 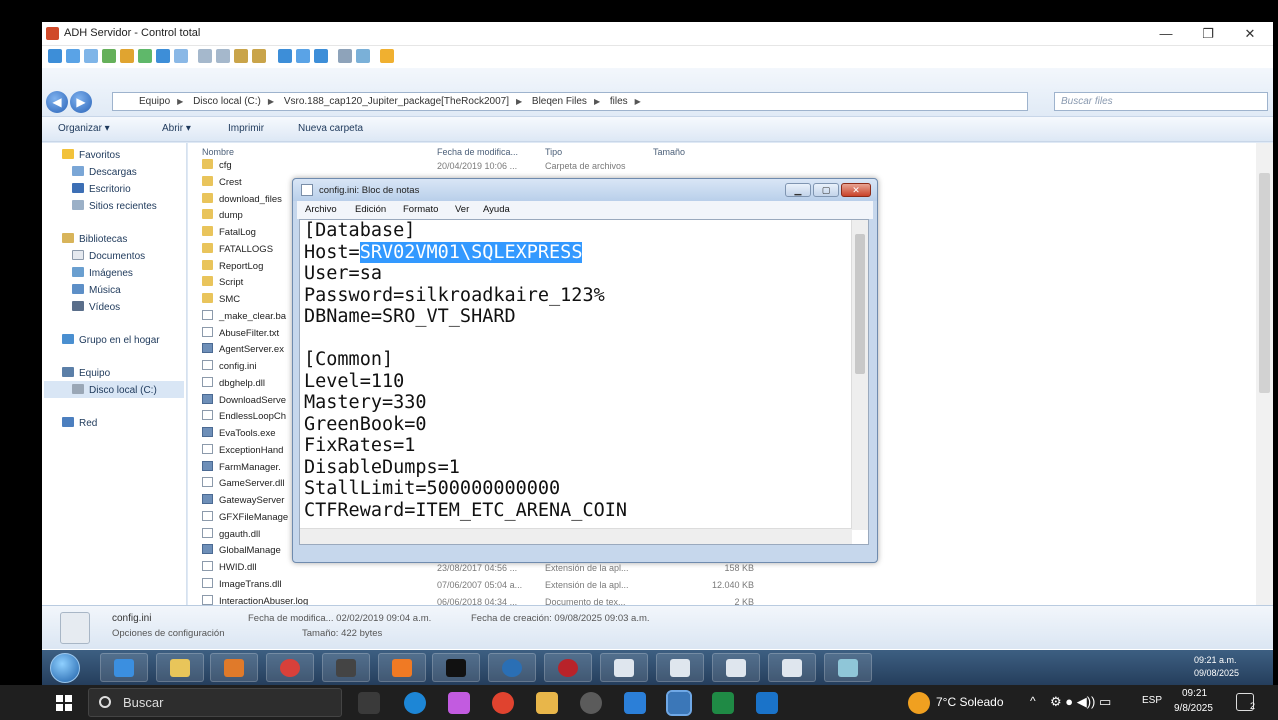 What do you see at coordinates (669, 152) in the screenshot?
I see `column-size: Tamaño` at bounding box center [669, 152].